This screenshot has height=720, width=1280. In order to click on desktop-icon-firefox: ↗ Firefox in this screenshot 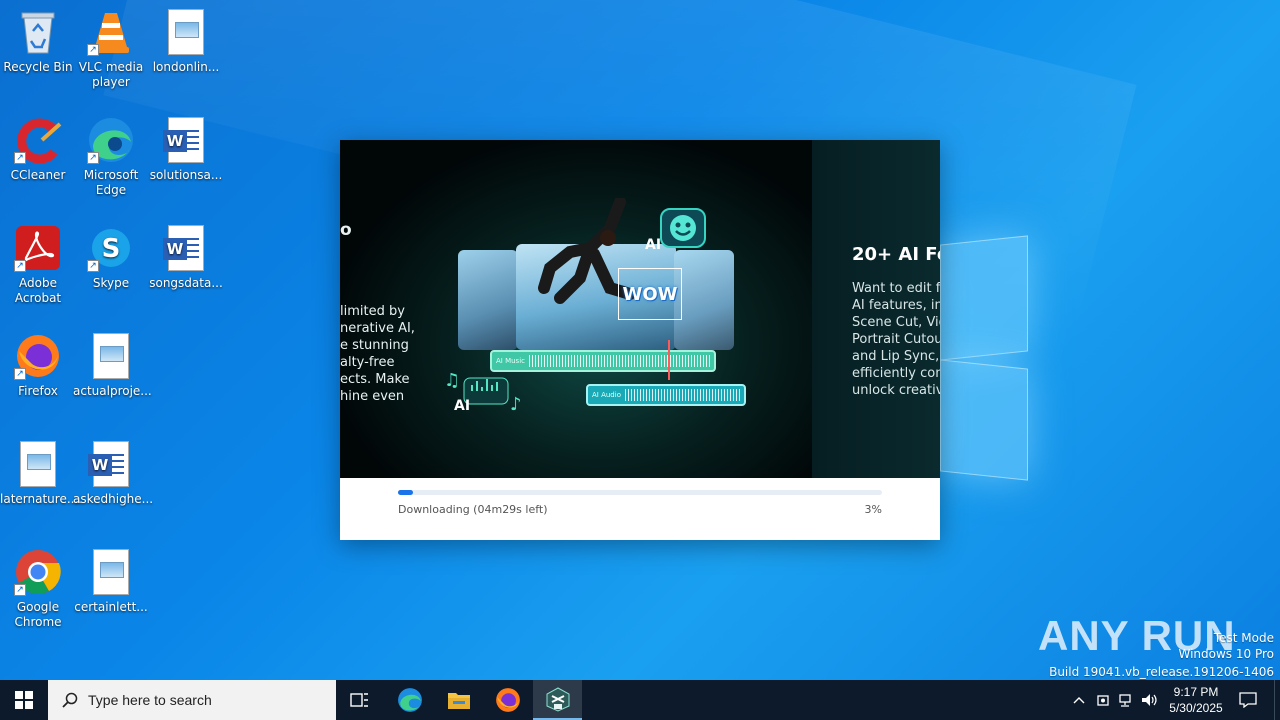, I will do `click(38, 365)`.